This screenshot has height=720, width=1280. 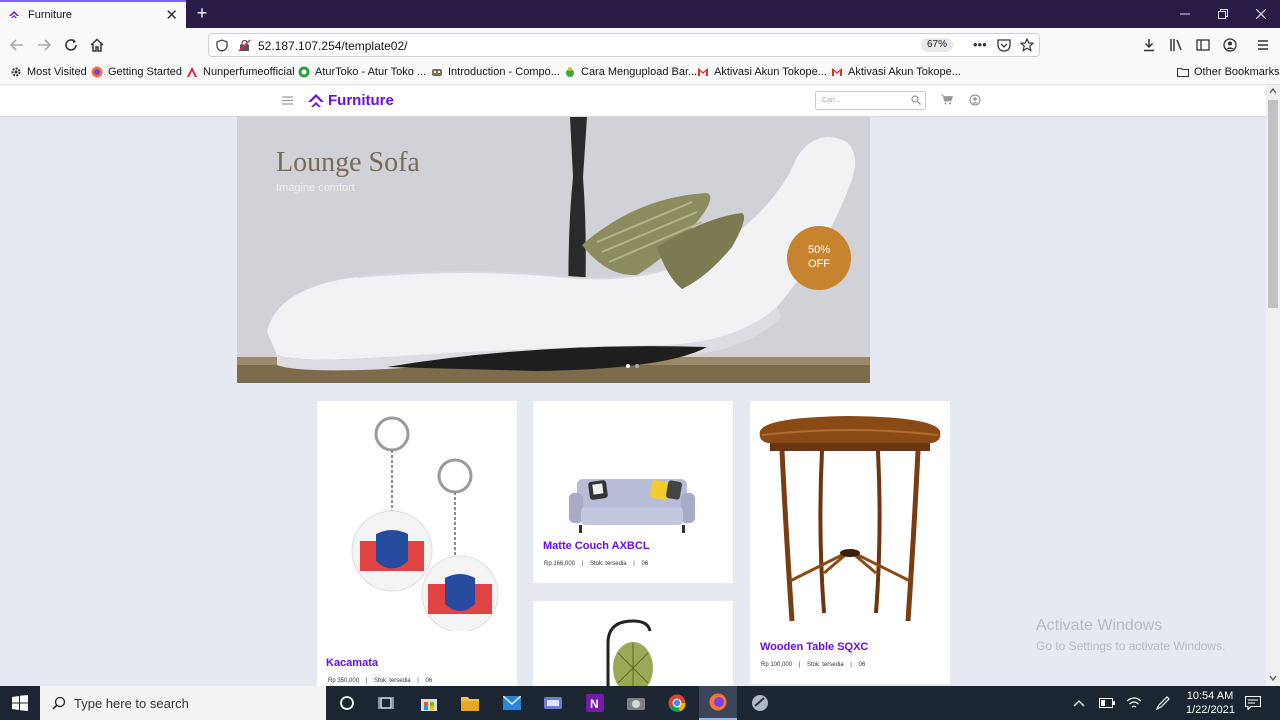 What do you see at coordinates (183, 703) in the screenshot?
I see `taskbar-search-input: Type here to search` at bounding box center [183, 703].